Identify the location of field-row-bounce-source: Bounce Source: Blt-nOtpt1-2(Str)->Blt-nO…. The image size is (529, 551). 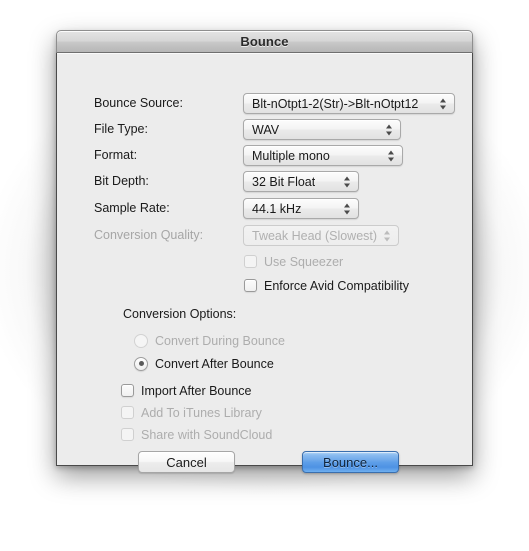
(264, 104).